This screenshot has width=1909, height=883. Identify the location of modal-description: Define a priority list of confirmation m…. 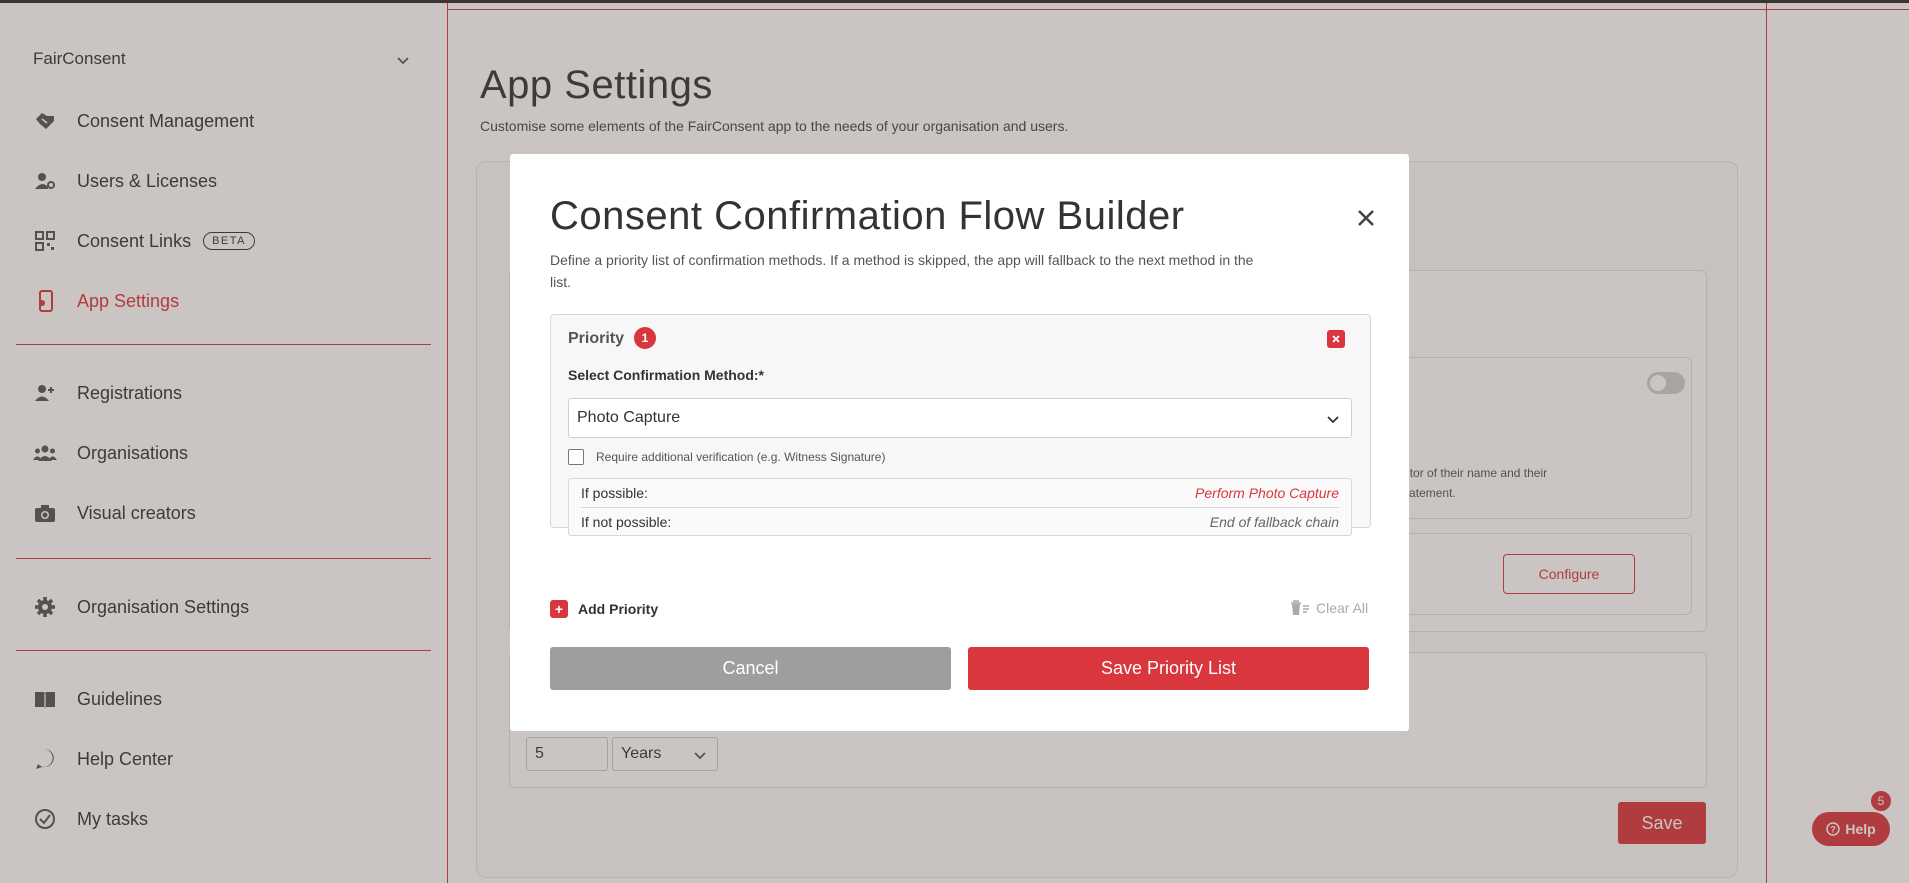
(902, 271).